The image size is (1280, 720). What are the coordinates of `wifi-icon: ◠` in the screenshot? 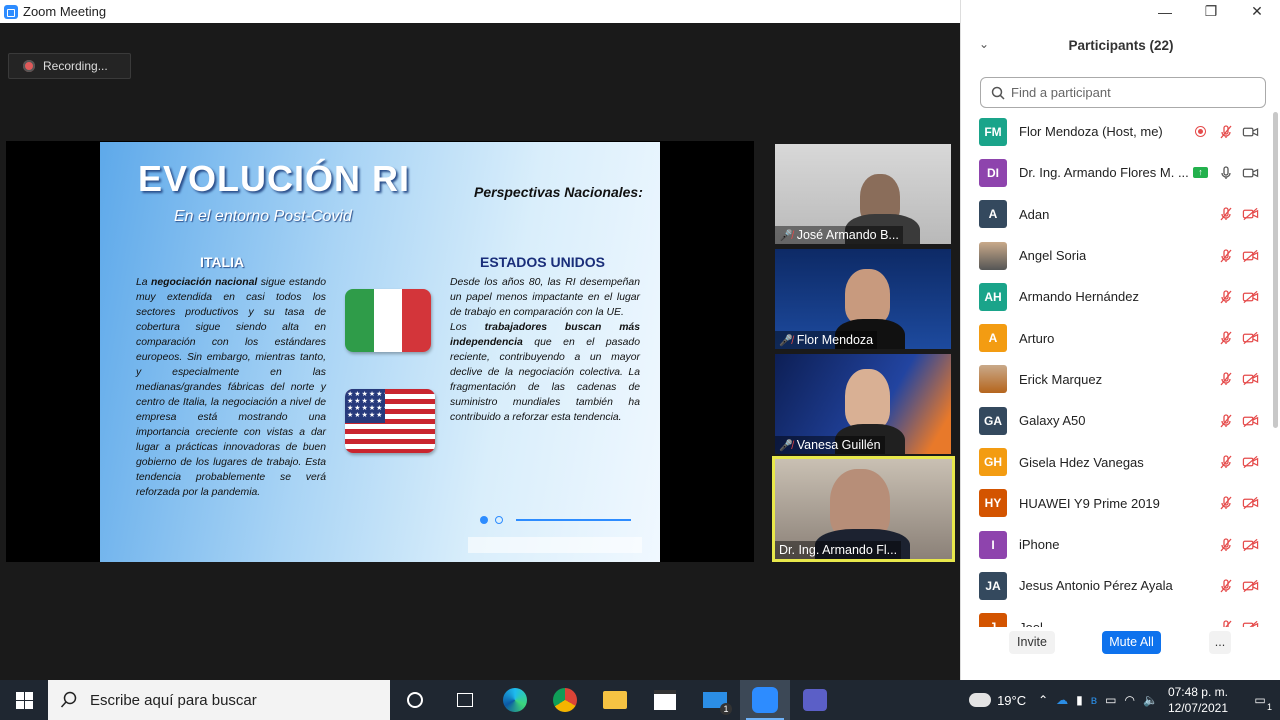 It's located at (1130, 700).